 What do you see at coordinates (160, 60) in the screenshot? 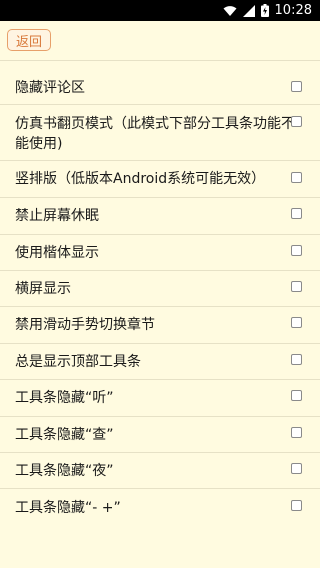
I see `divider` at bounding box center [160, 60].